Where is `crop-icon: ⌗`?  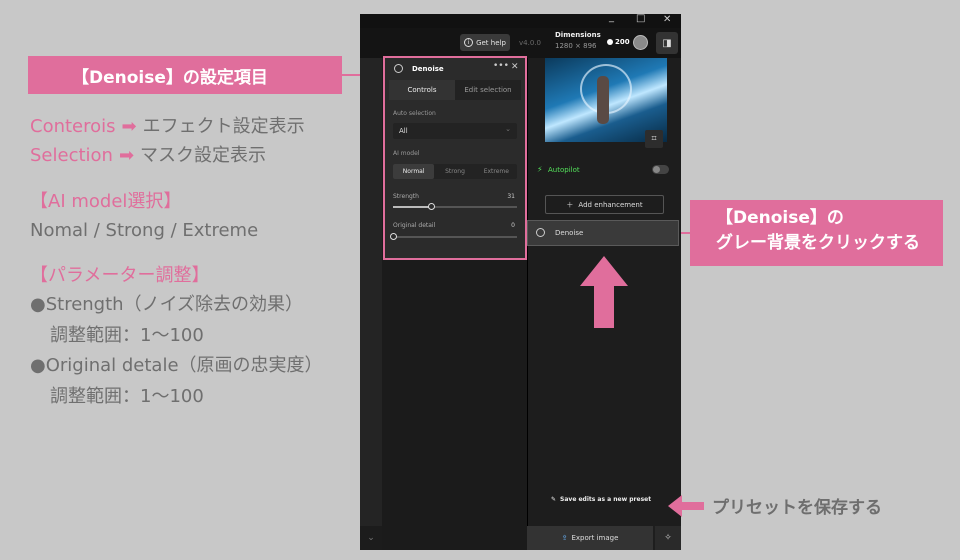
crop-icon: ⌗ is located at coordinates (654, 139).